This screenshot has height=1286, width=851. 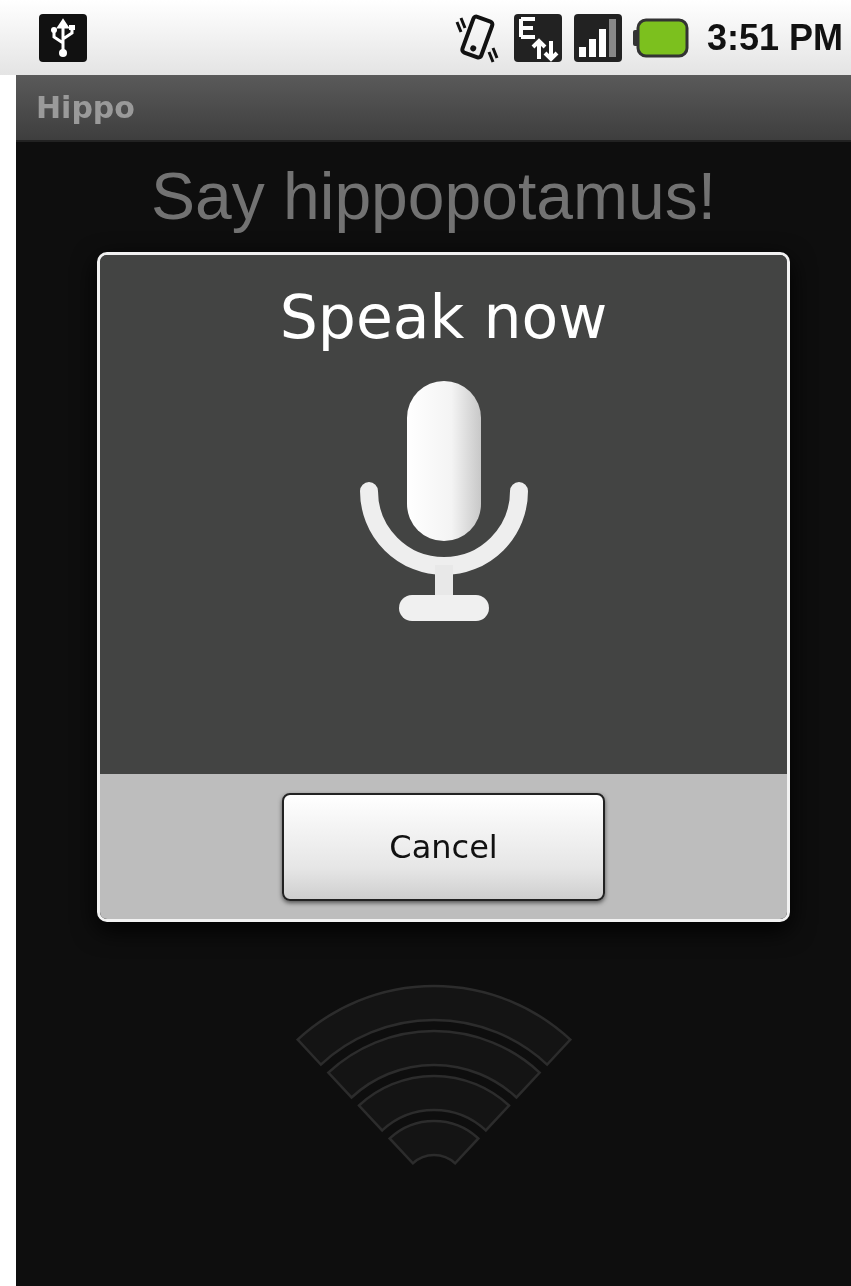 What do you see at coordinates (85, 107) in the screenshot?
I see `app-title: Hippo` at bounding box center [85, 107].